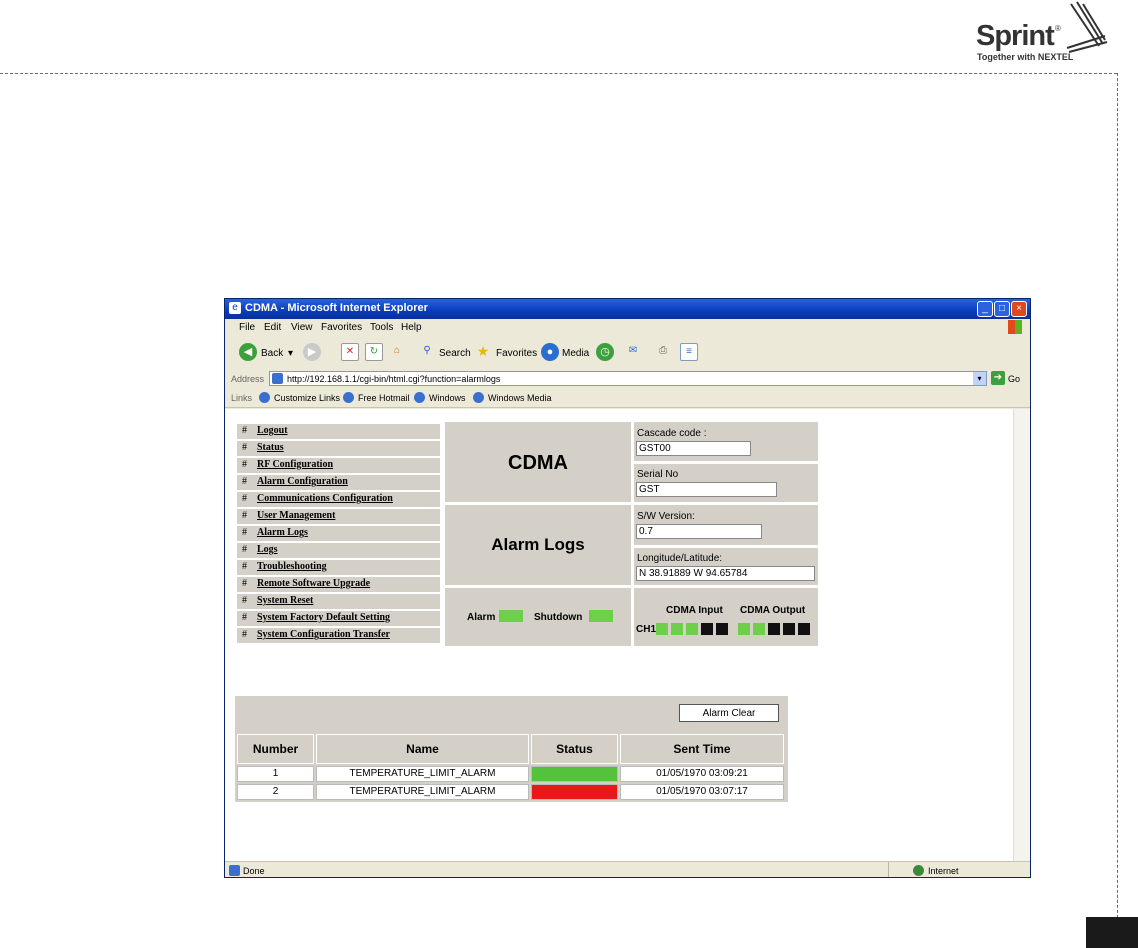  Describe the element at coordinates (341, 327) in the screenshot. I see `menu-favorites: Favorites` at that location.